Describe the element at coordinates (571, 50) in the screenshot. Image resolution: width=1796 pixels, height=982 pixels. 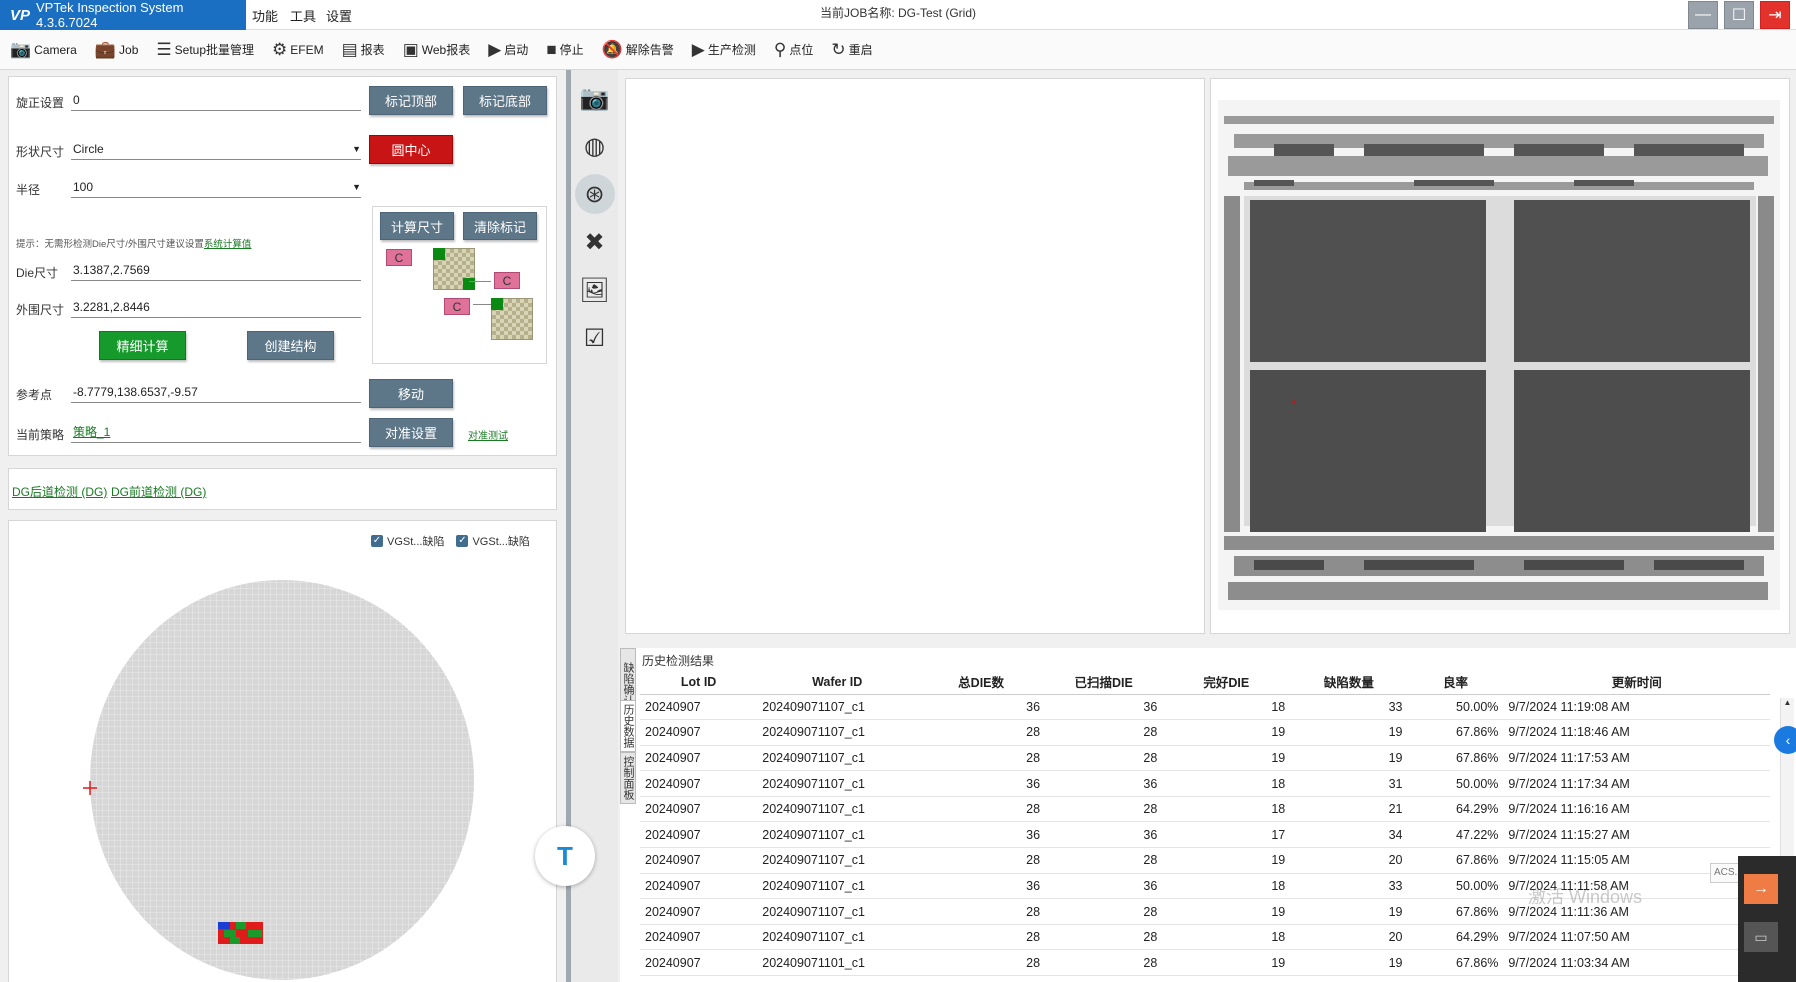
I see `toolbar-item-label: 停止` at that location.